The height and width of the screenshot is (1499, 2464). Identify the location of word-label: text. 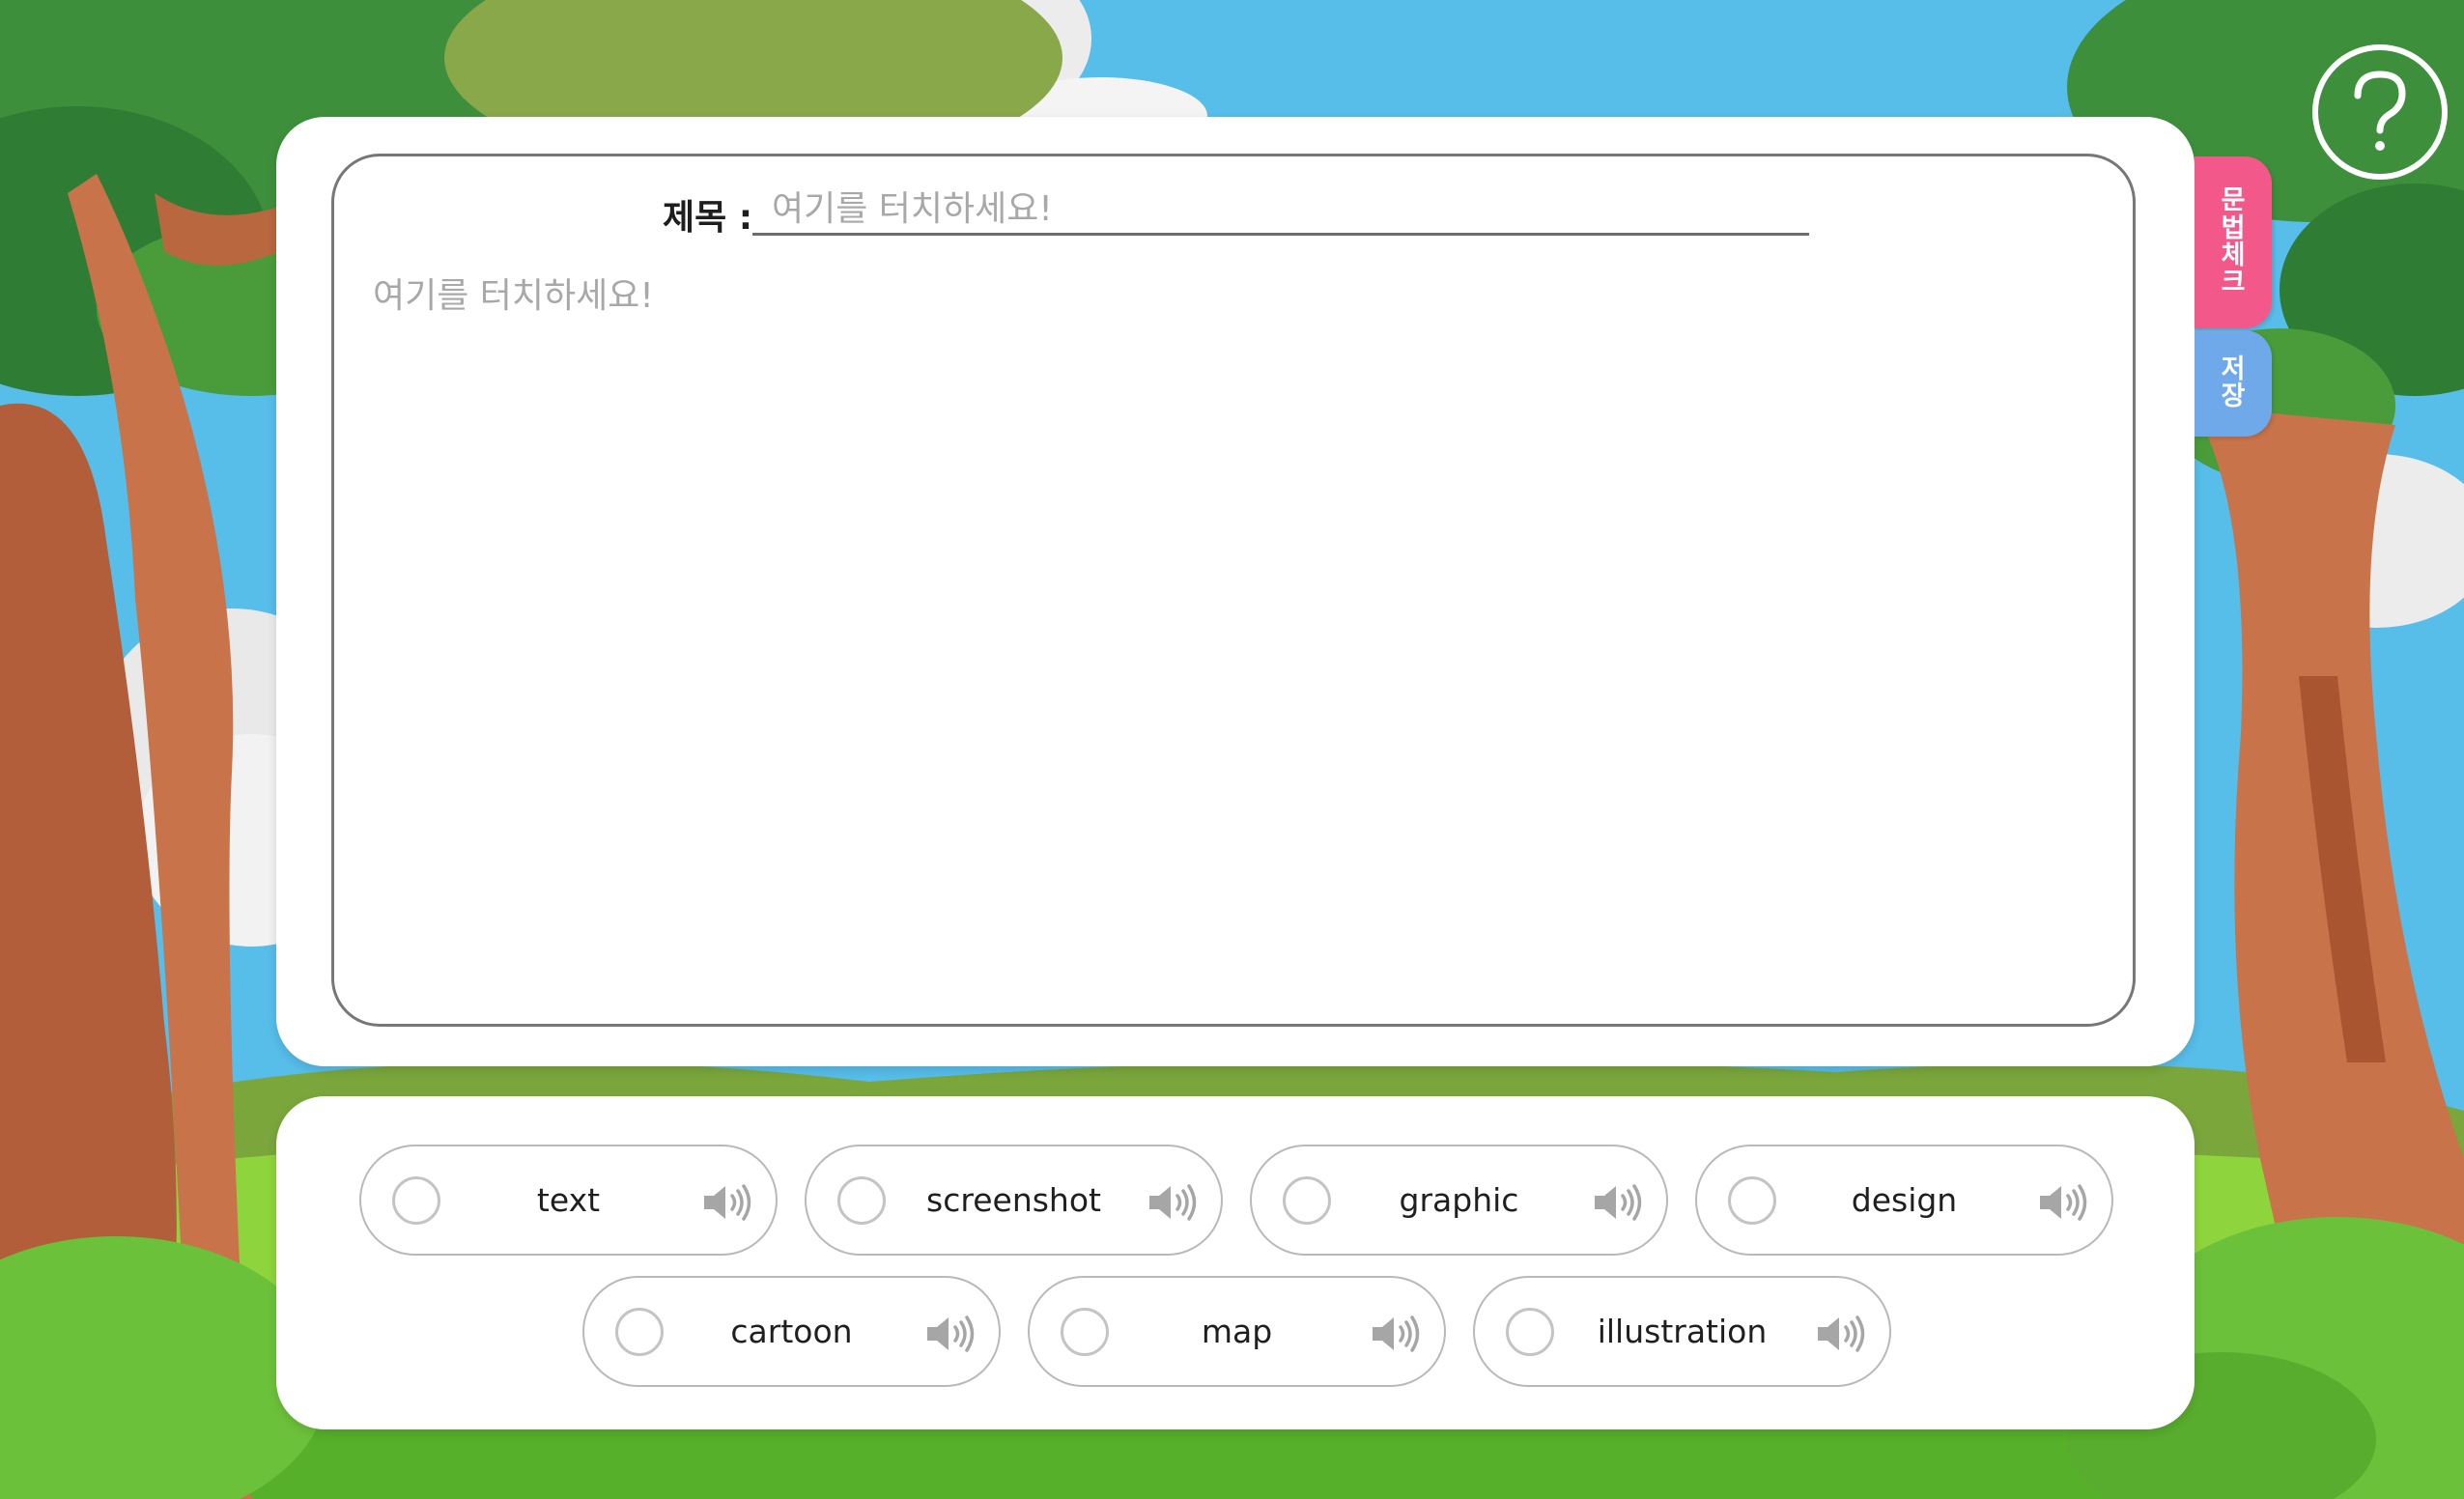
(568, 1200).